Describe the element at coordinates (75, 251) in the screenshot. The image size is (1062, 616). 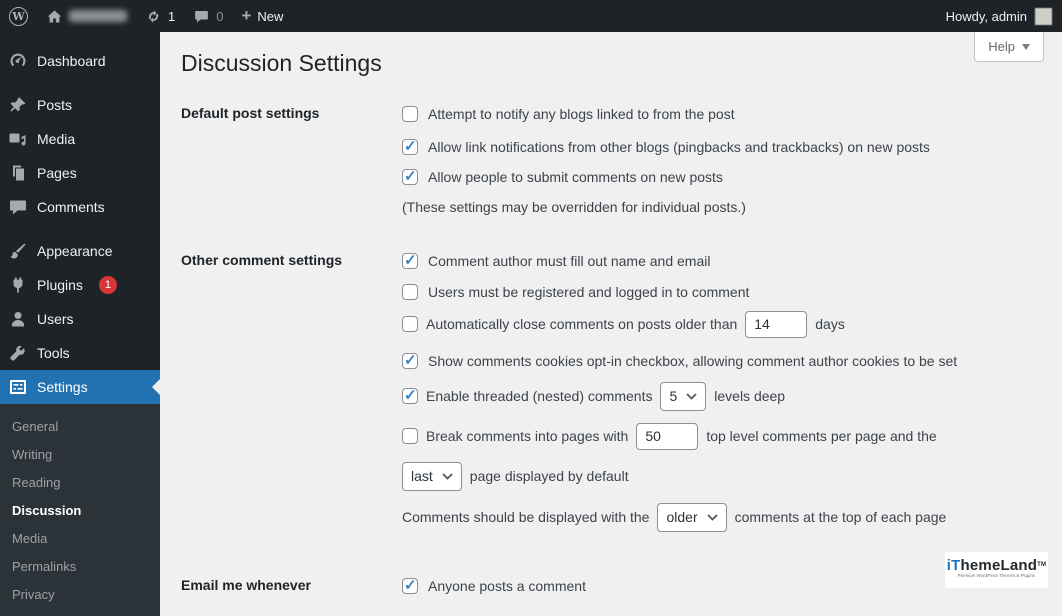
I see `sidebar-item-label: Appearance` at that location.